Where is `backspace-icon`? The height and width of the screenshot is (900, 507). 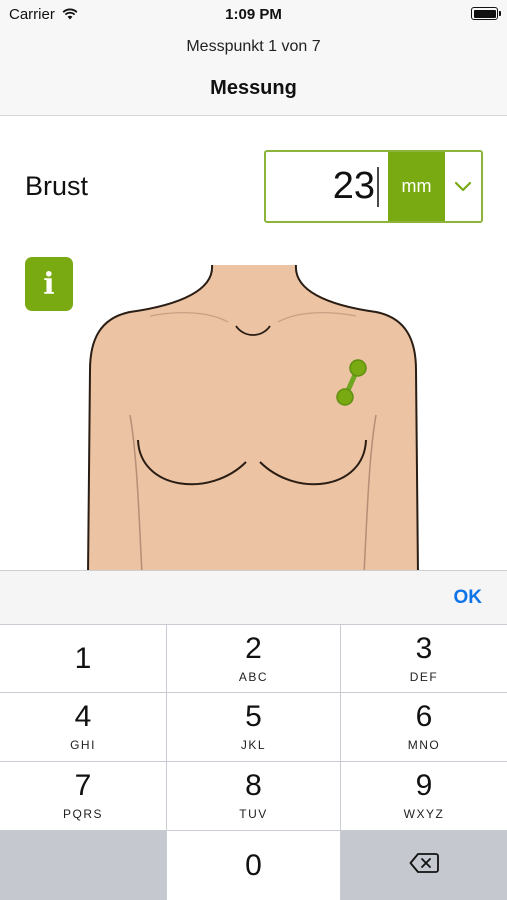
backspace-icon is located at coordinates (424, 865).